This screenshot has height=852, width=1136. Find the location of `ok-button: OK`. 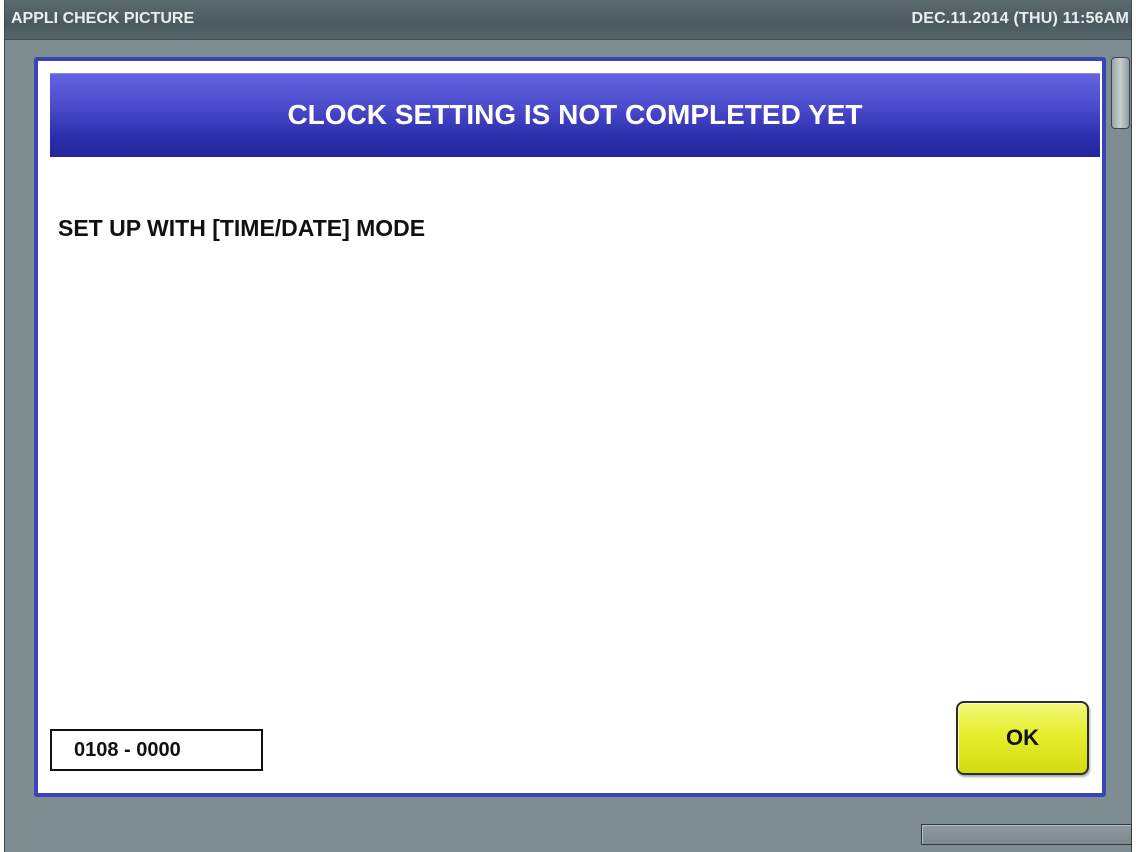

ok-button: OK is located at coordinates (1022, 738).